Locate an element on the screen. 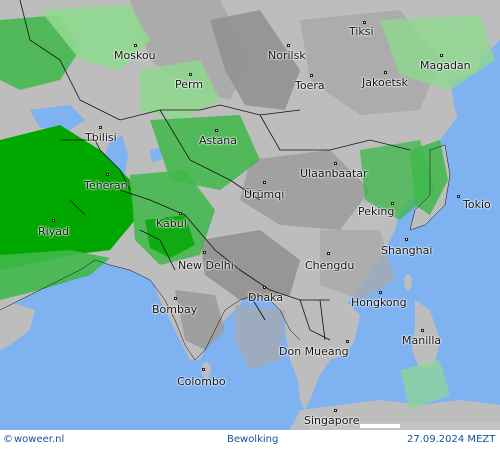  city-chengdu: Chengdu is located at coordinates (330, 262).